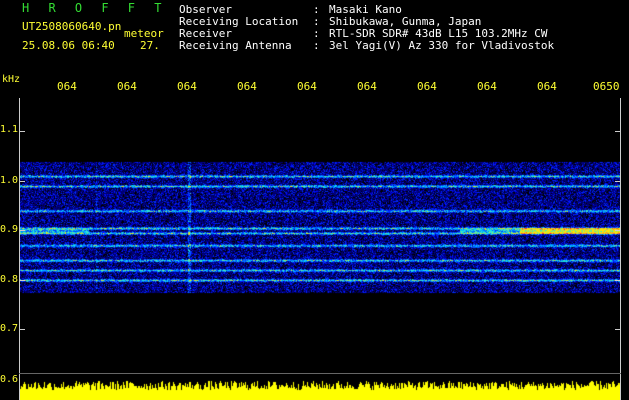 This screenshot has height=400, width=629. Describe the element at coordinates (9, 279) in the screenshot. I see `y-tick-label: 0.8` at that location.